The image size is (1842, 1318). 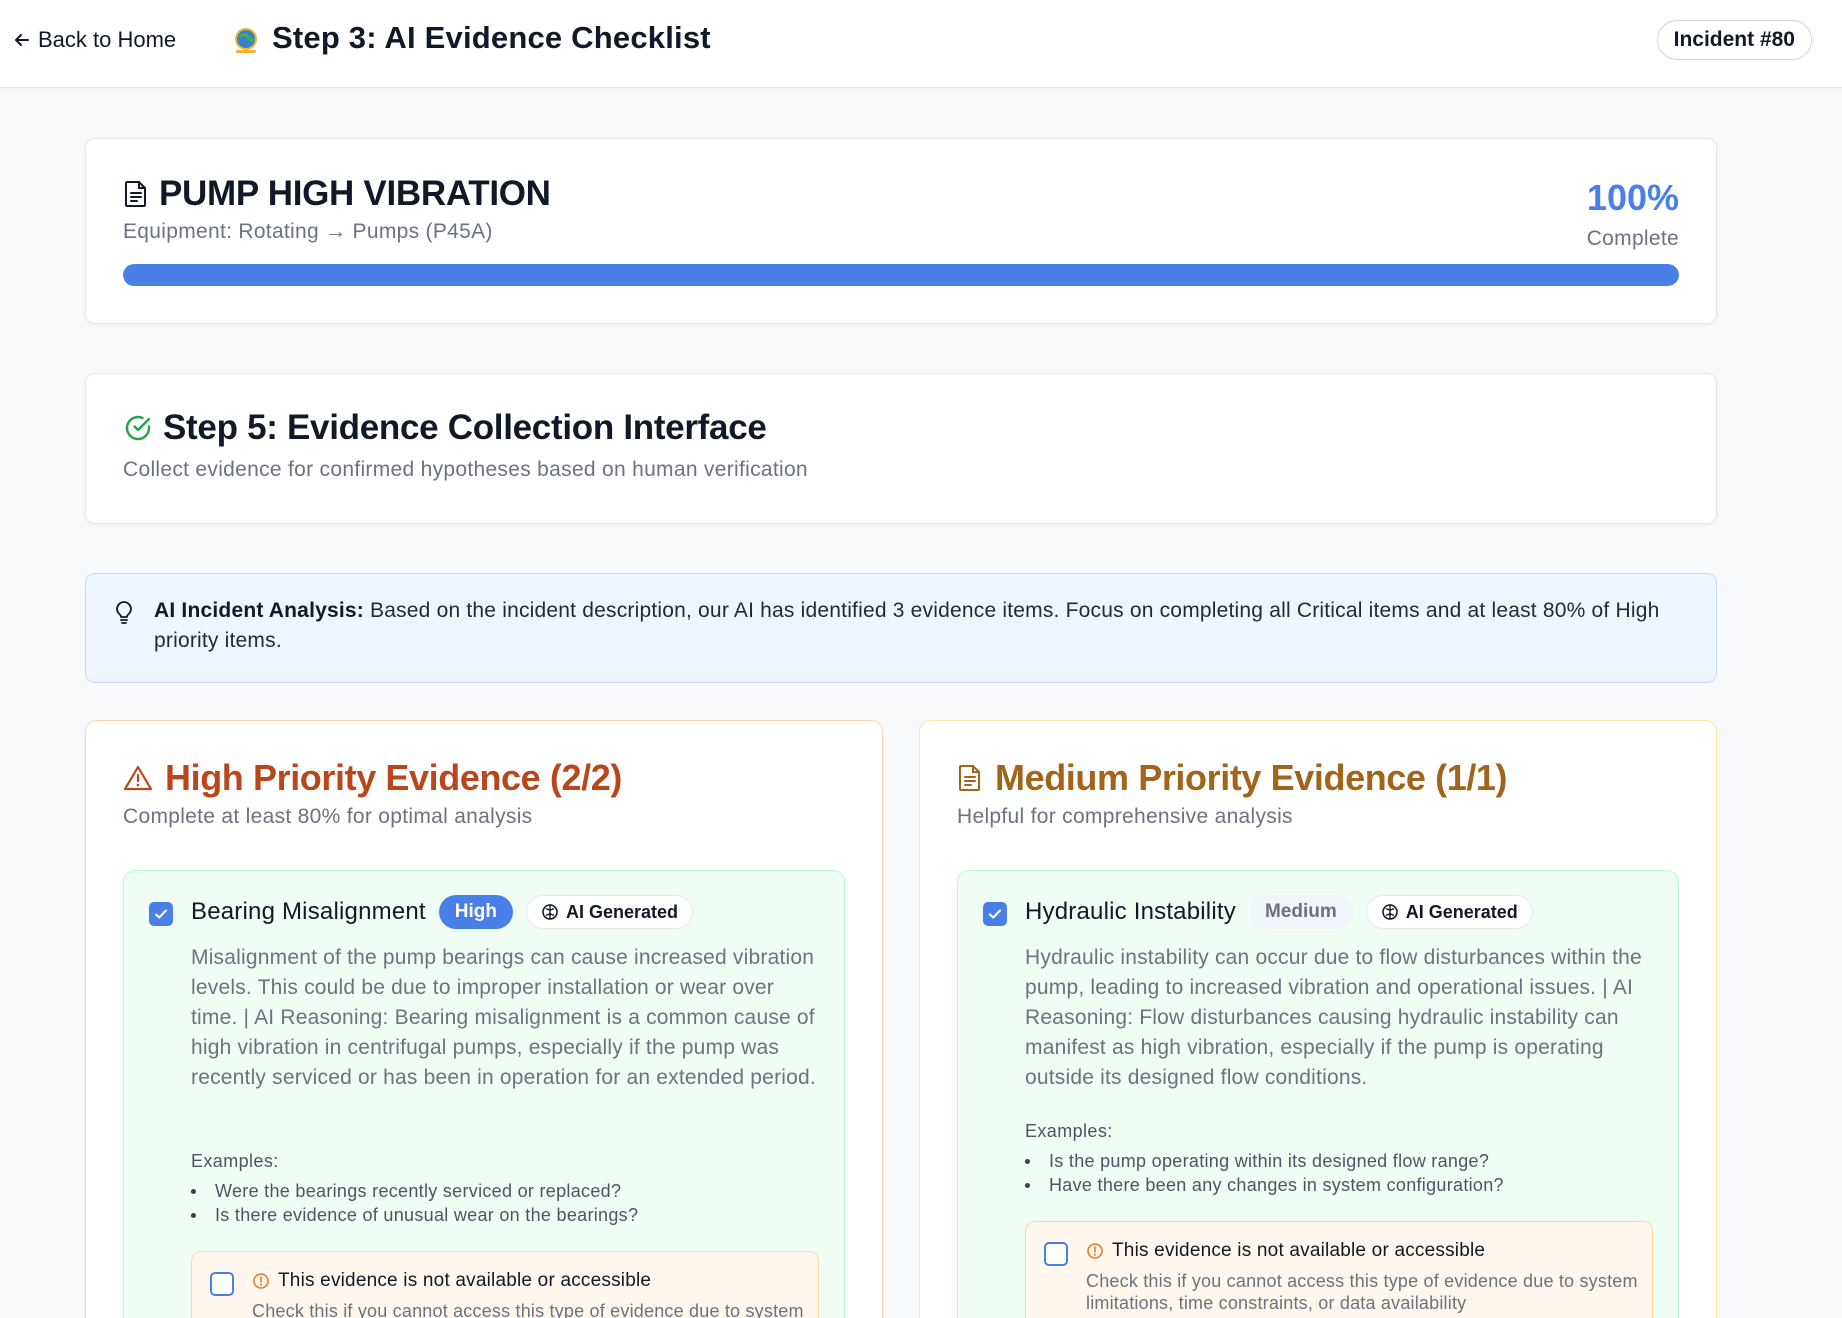 I want to click on priority-badge: Medium, so click(x=1300, y=912).